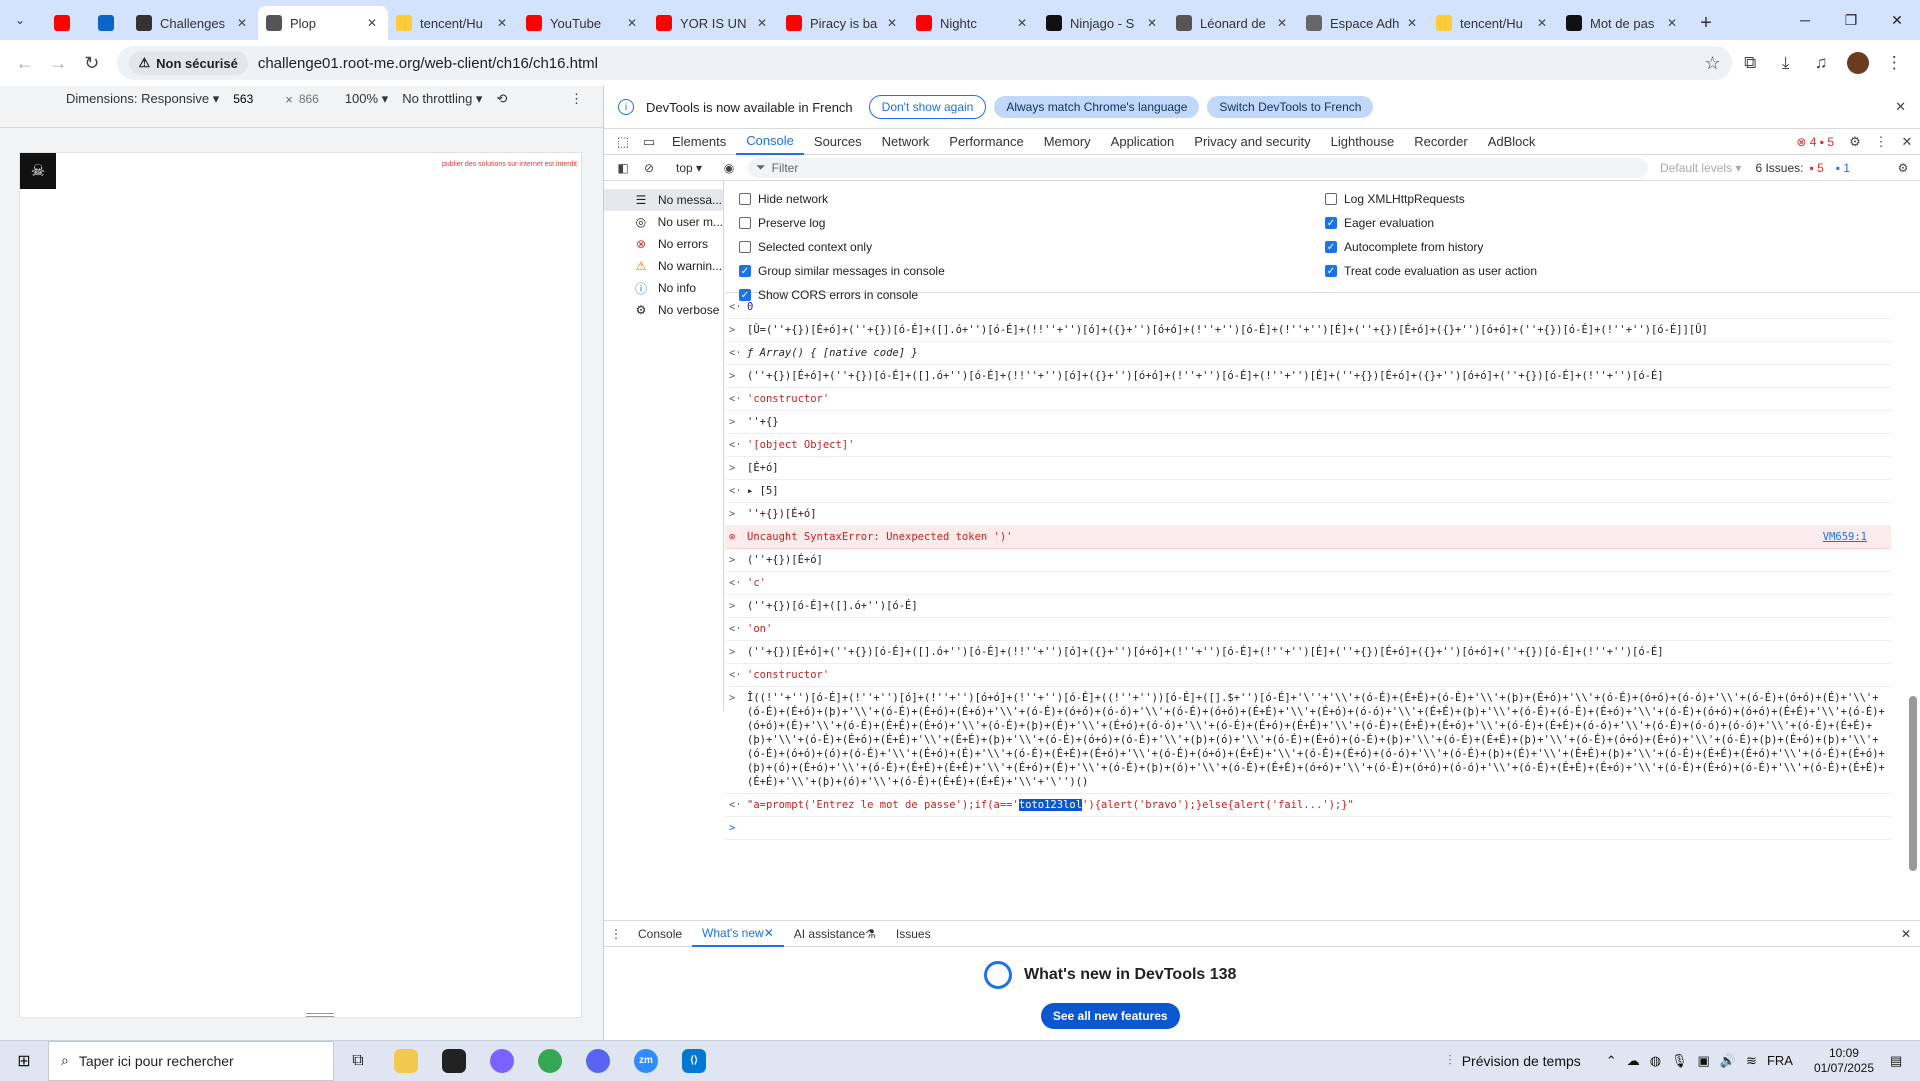 This screenshot has height=1081, width=1920. What do you see at coordinates (1143, 142) in the screenshot?
I see `devtools-tab: Application` at bounding box center [1143, 142].